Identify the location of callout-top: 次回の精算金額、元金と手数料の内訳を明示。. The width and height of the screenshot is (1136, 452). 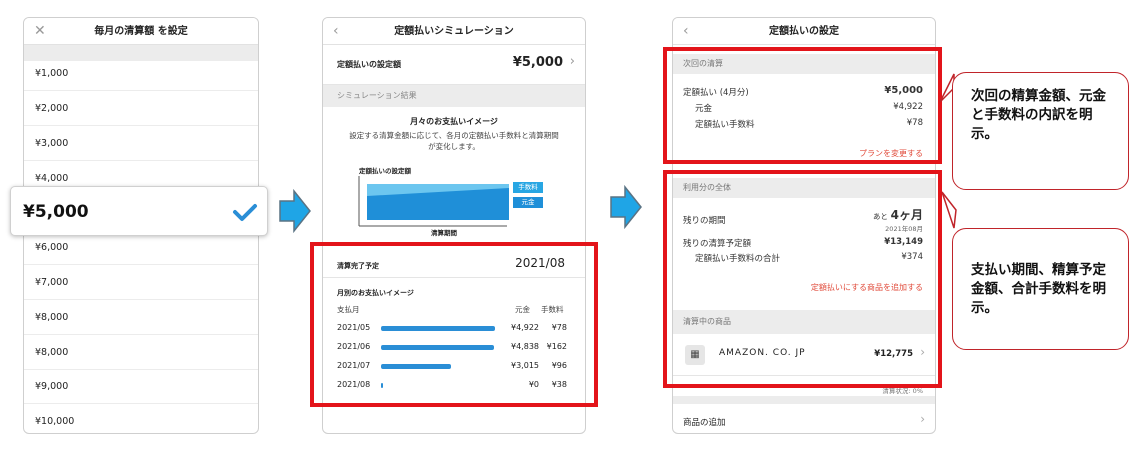
(1040, 131).